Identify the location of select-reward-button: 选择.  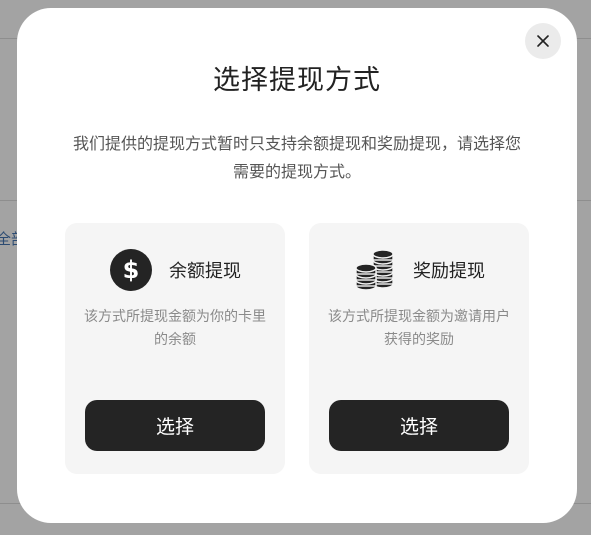
(419, 425).